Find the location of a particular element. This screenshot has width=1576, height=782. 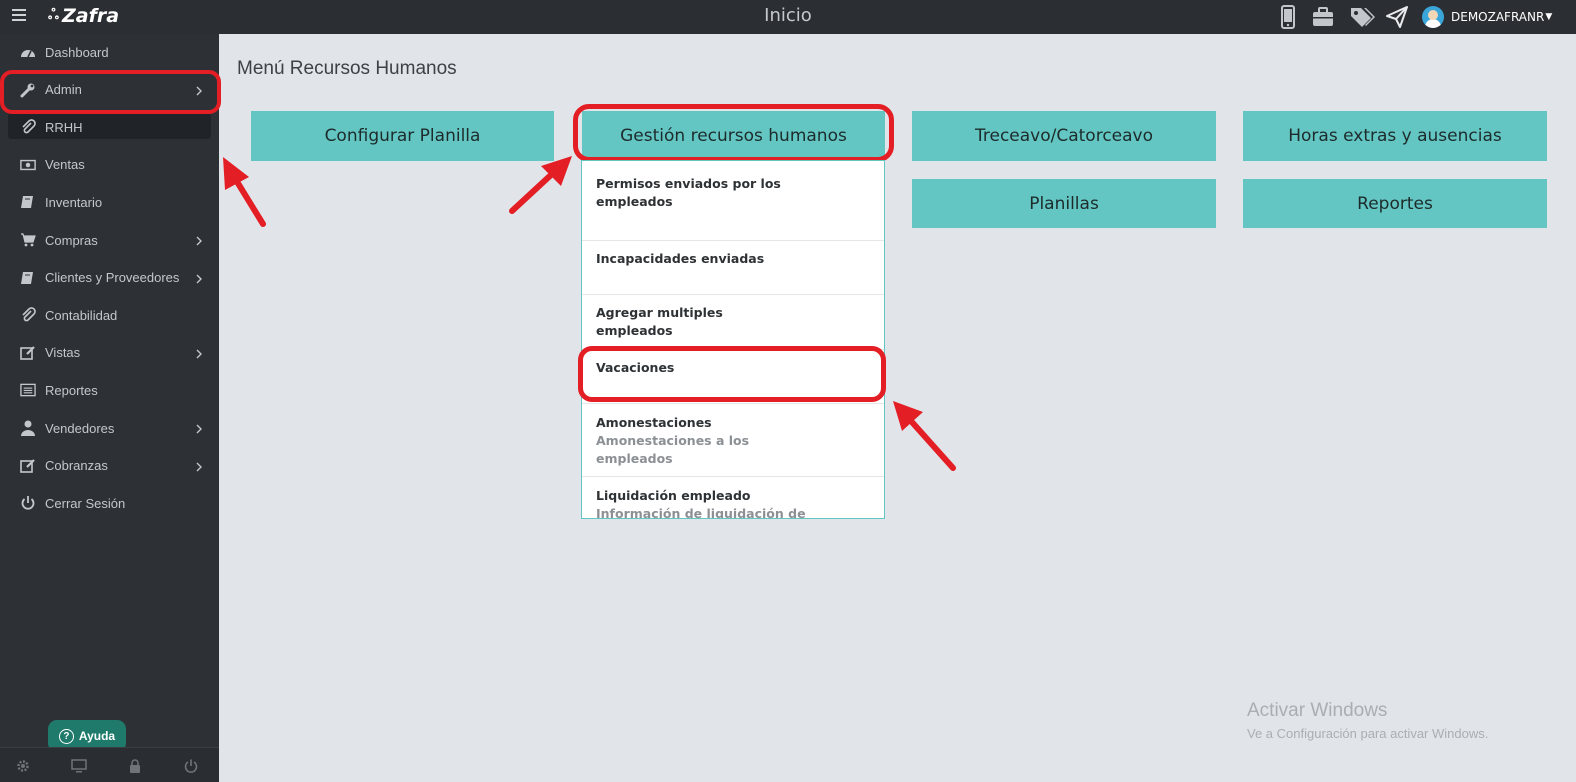

sidebar-item-clientes-y-proveedores: Clientes y Proveedores is located at coordinates (109, 278).